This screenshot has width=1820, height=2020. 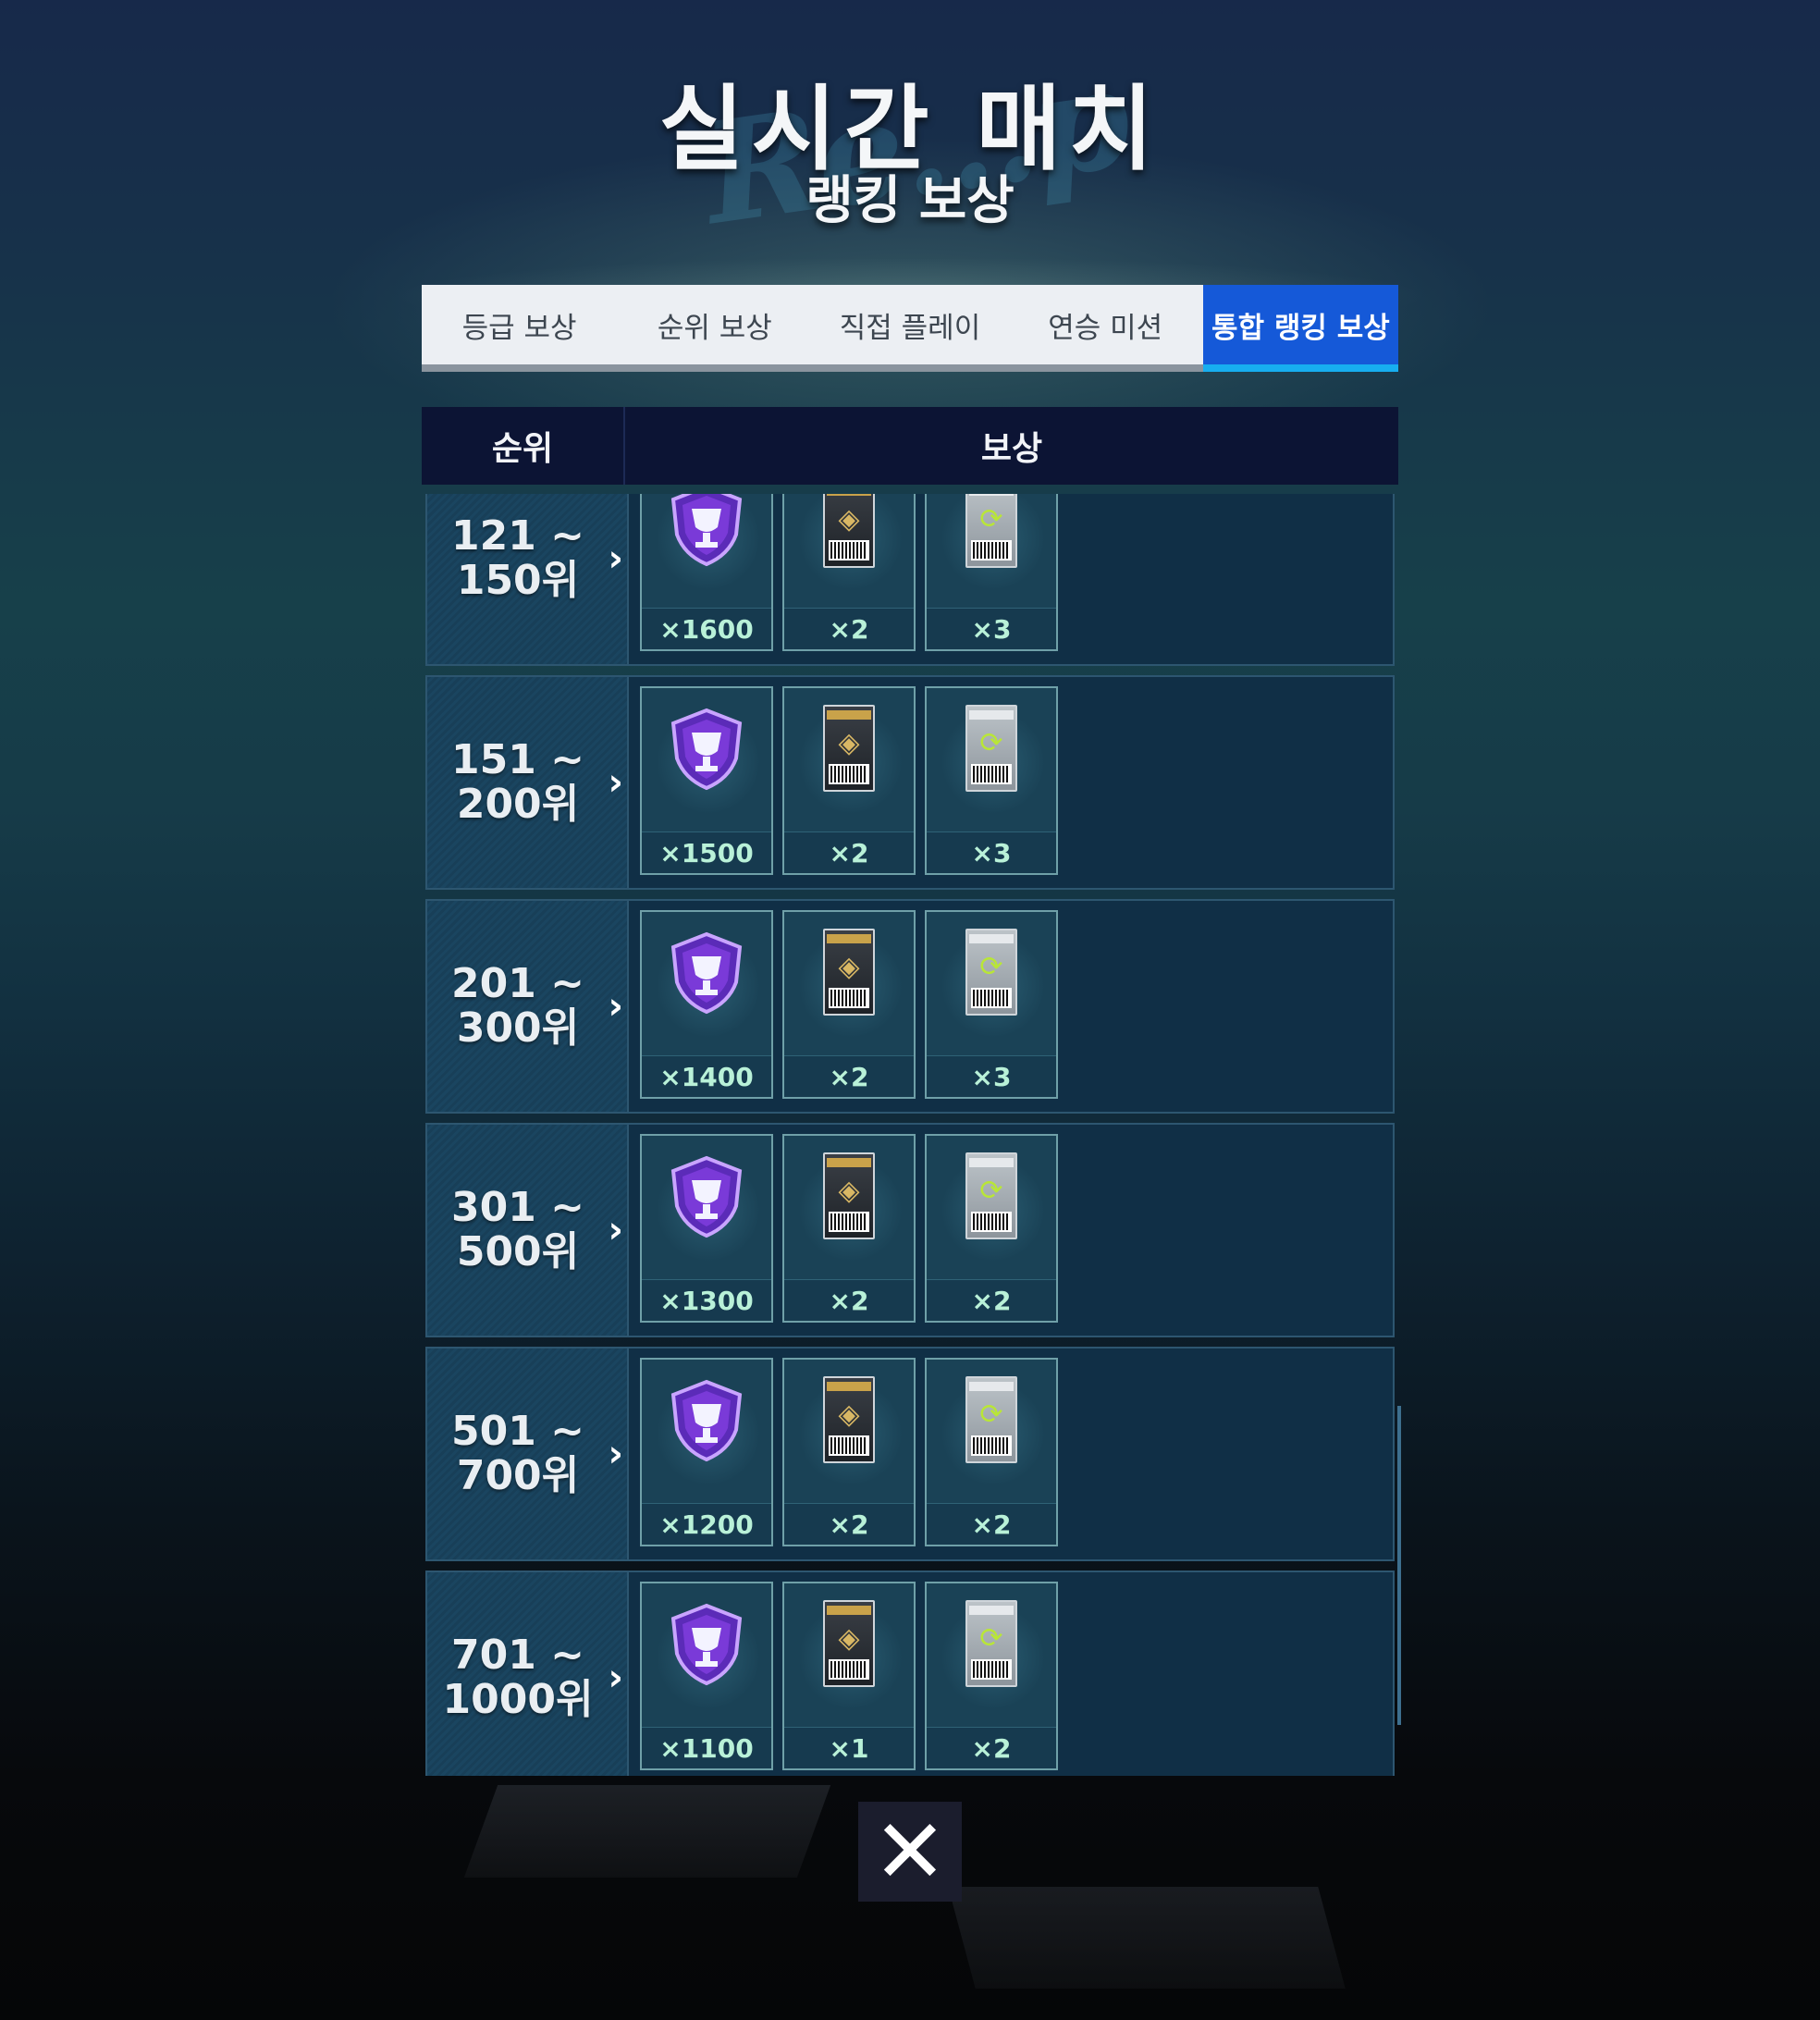 What do you see at coordinates (517, 1431) in the screenshot?
I see `rank-range-start: 501 ~` at bounding box center [517, 1431].